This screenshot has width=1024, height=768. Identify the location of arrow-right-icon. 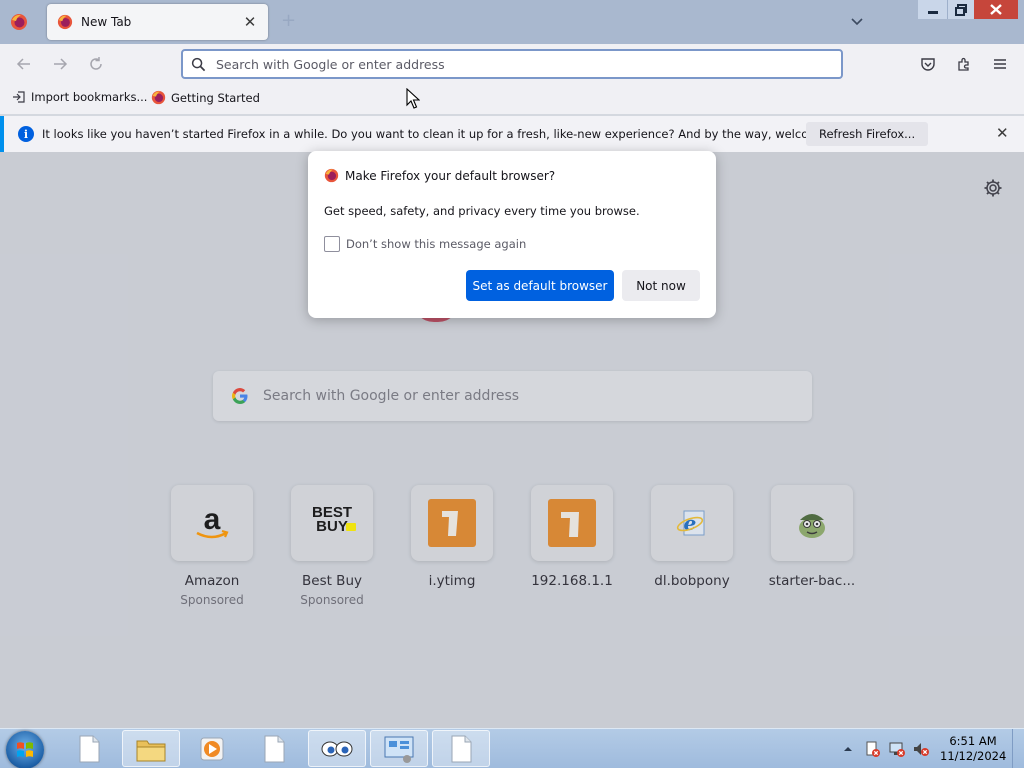
(61, 64).